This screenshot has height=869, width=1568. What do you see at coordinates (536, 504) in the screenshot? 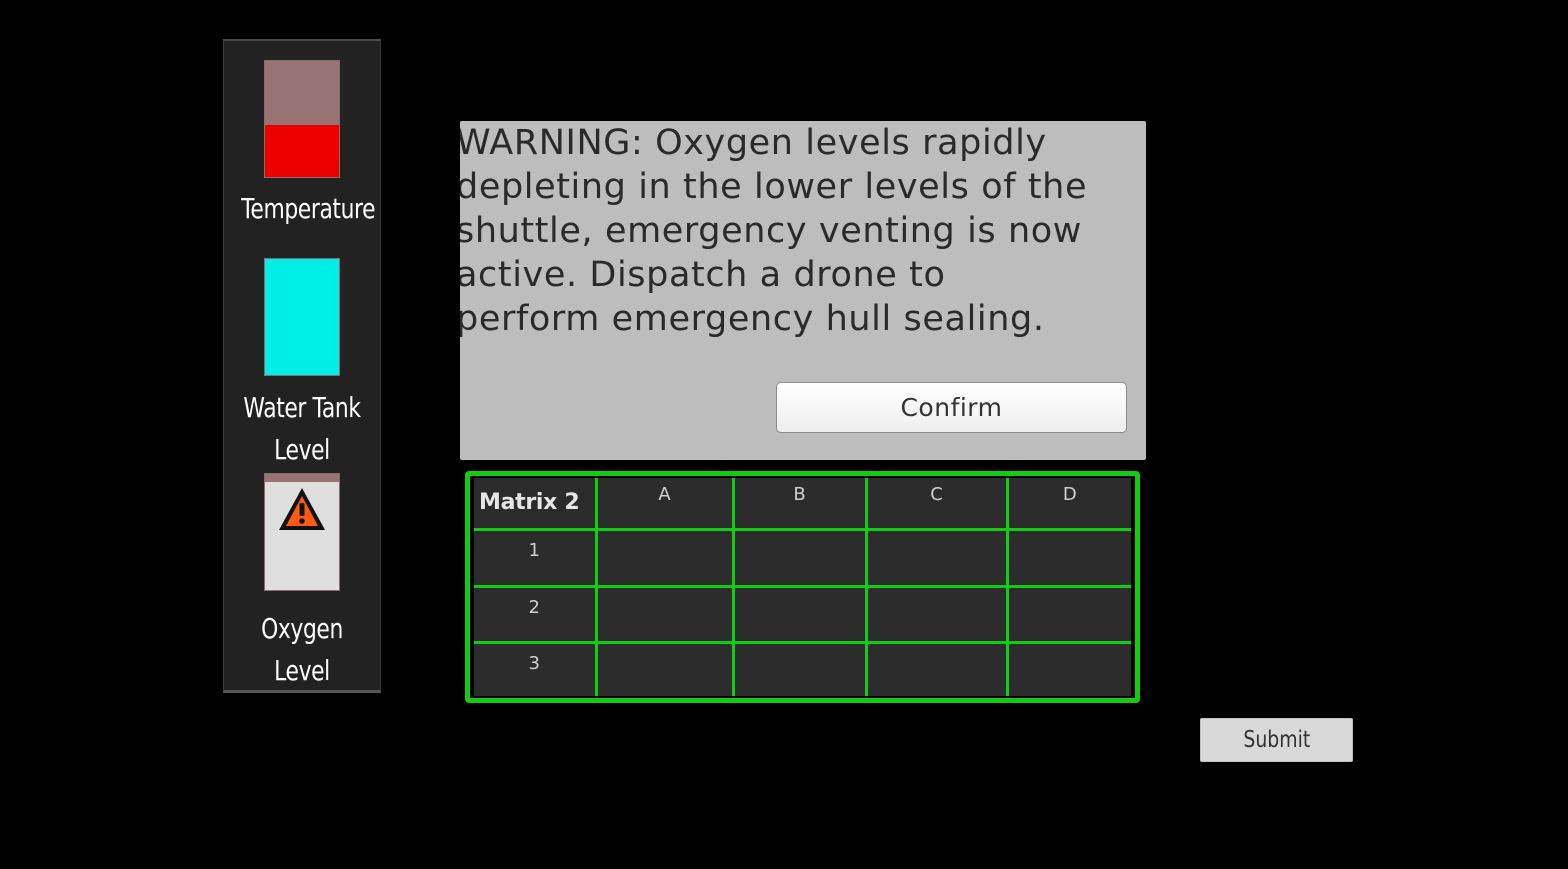
I see `matrix-title: Matrix 2` at bounding box center [536, 504].